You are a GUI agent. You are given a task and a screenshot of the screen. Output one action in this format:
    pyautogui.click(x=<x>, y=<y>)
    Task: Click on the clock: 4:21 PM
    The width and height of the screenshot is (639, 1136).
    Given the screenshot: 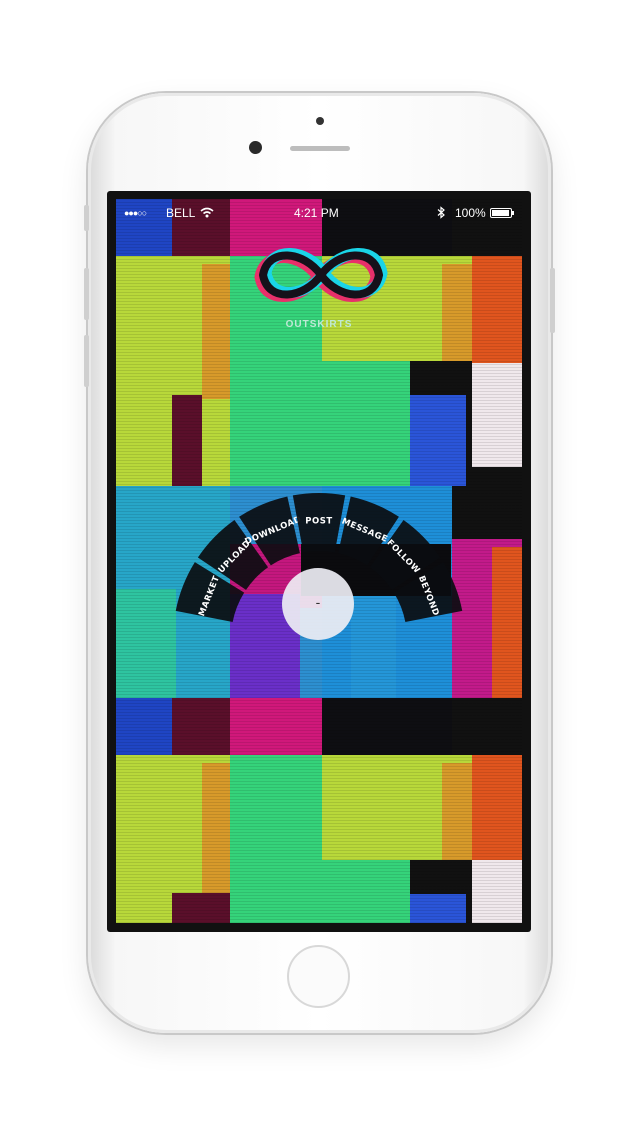 What is the action you would take?
    pyautogui.click(x=316, y=213)
    